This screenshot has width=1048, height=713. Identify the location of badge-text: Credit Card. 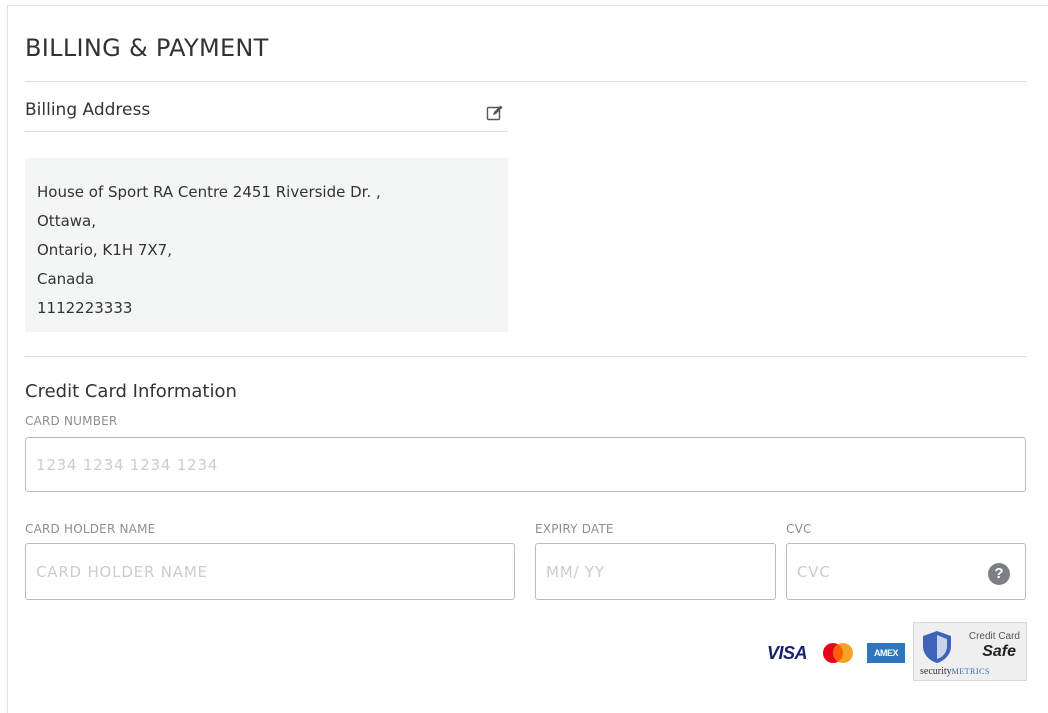
(994, 636).